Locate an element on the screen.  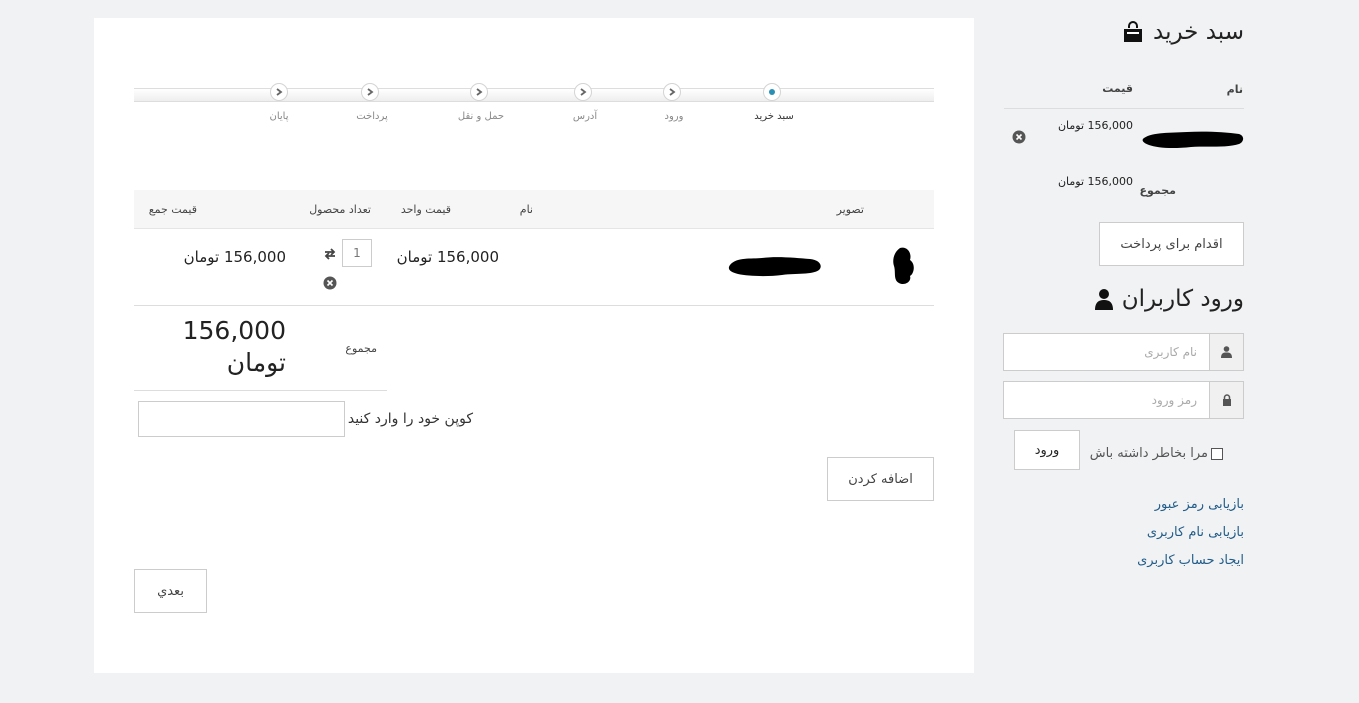
sidebar-header-name: نام is located at coordinates (1234, 89).